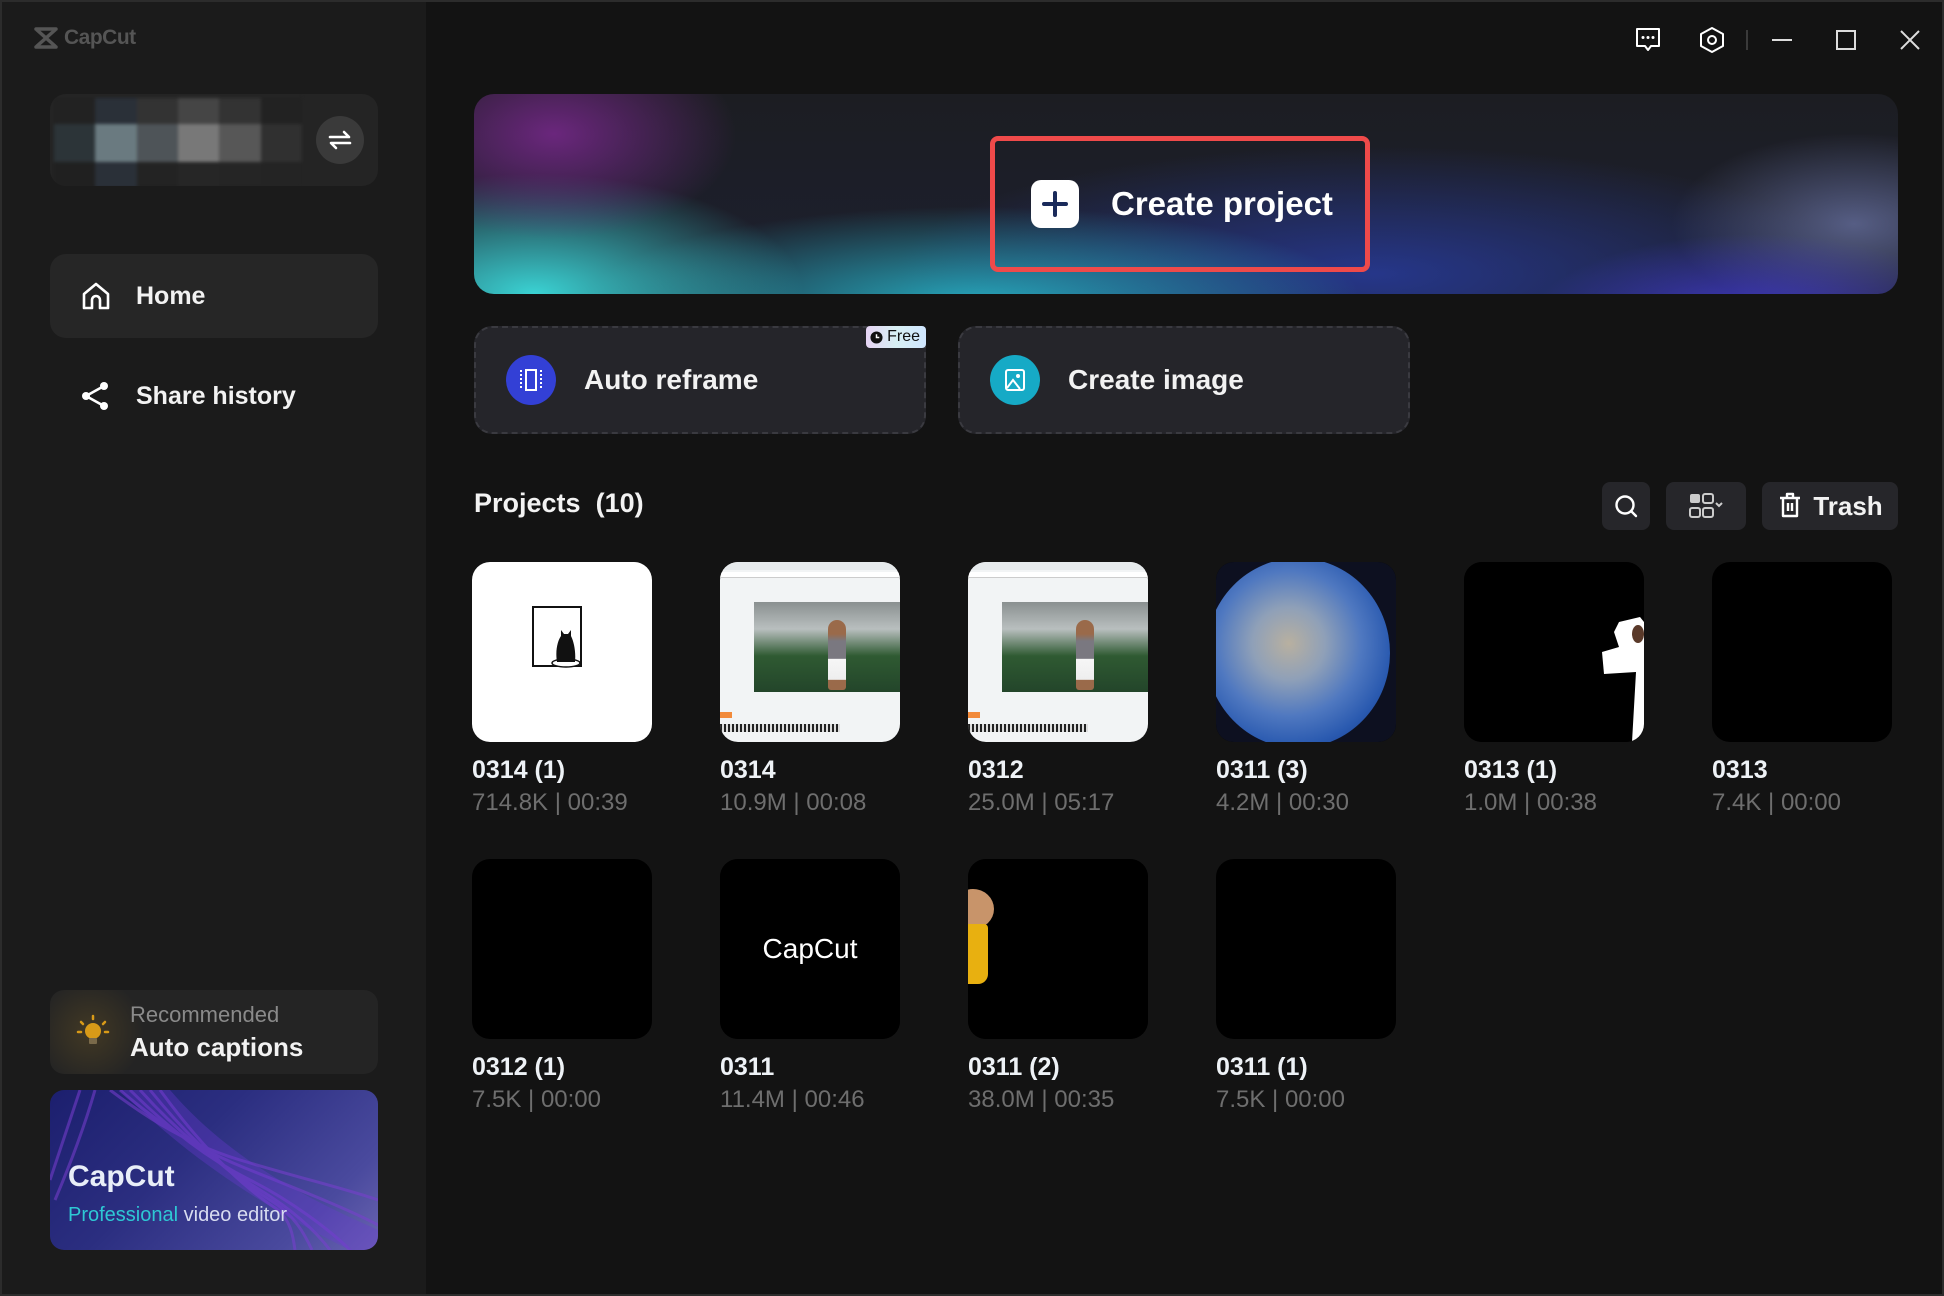  Describe the element at coordinates (1747, 40) in the screenshot. I see `titlebar-separator` at that location.